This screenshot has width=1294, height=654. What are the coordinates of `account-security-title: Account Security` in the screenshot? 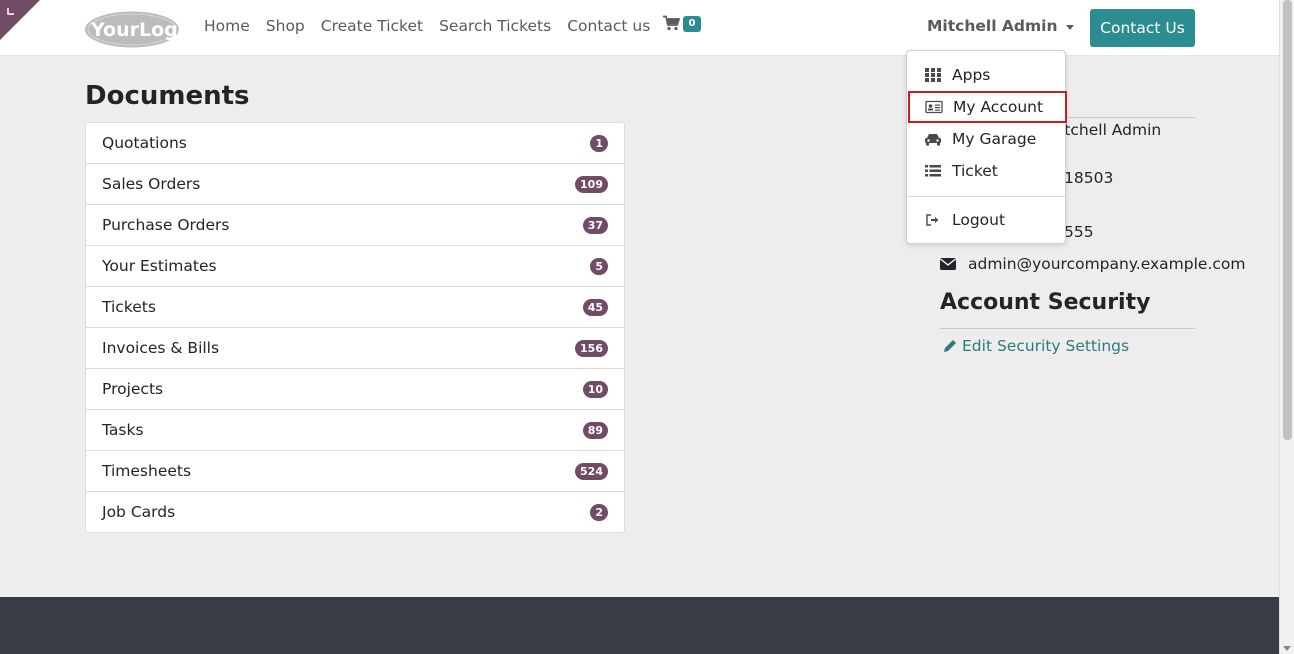 It's located at (1045, 302).